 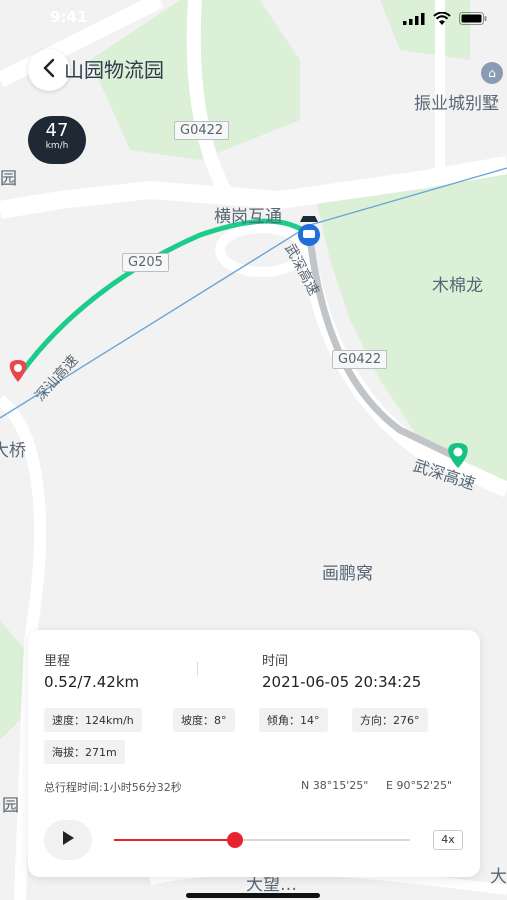 I want to click on speed-badge: 47 km/h, so click(x=57, y=140).